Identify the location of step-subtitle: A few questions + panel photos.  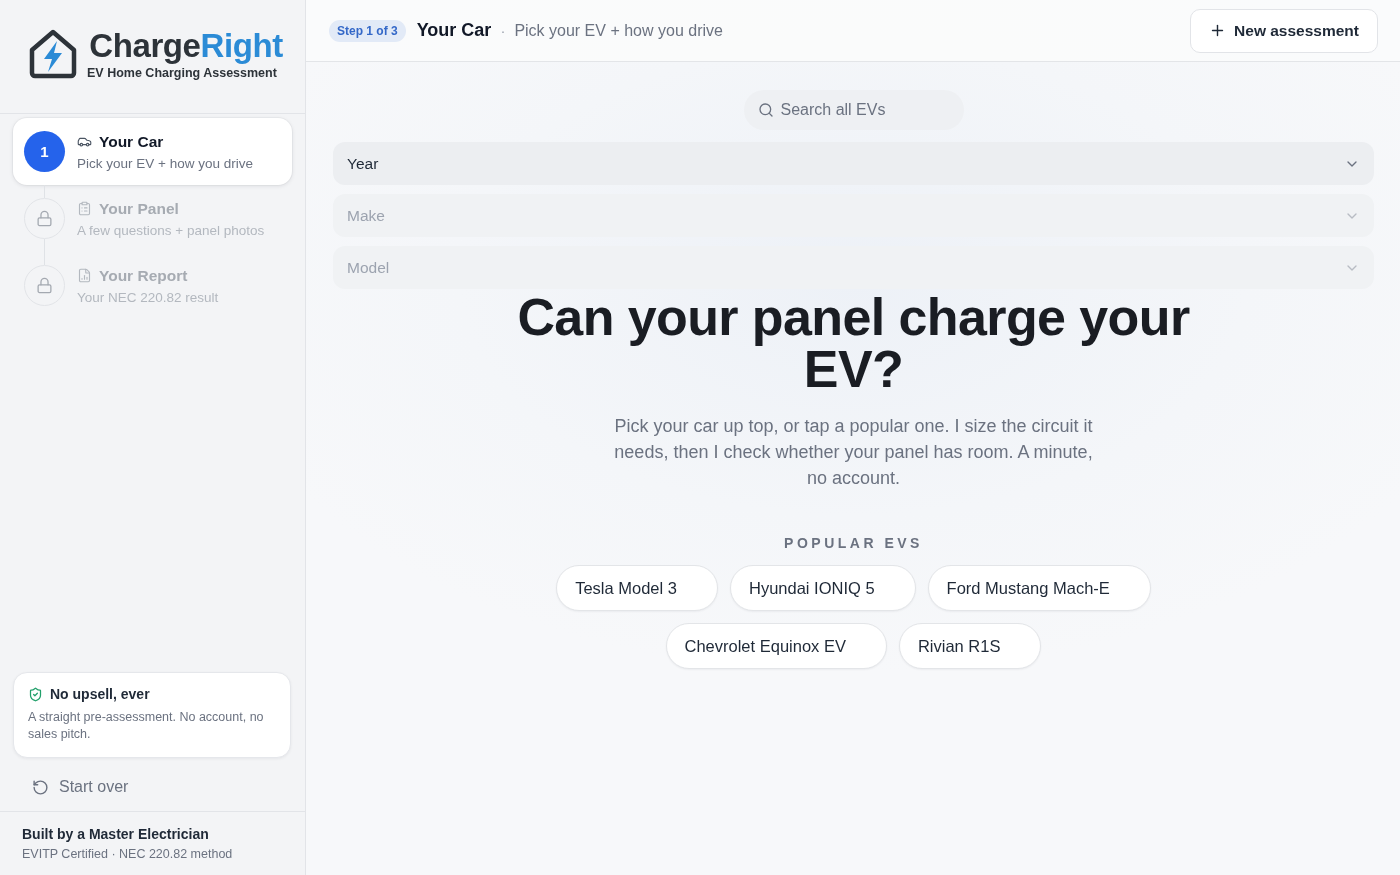
(171, 230).